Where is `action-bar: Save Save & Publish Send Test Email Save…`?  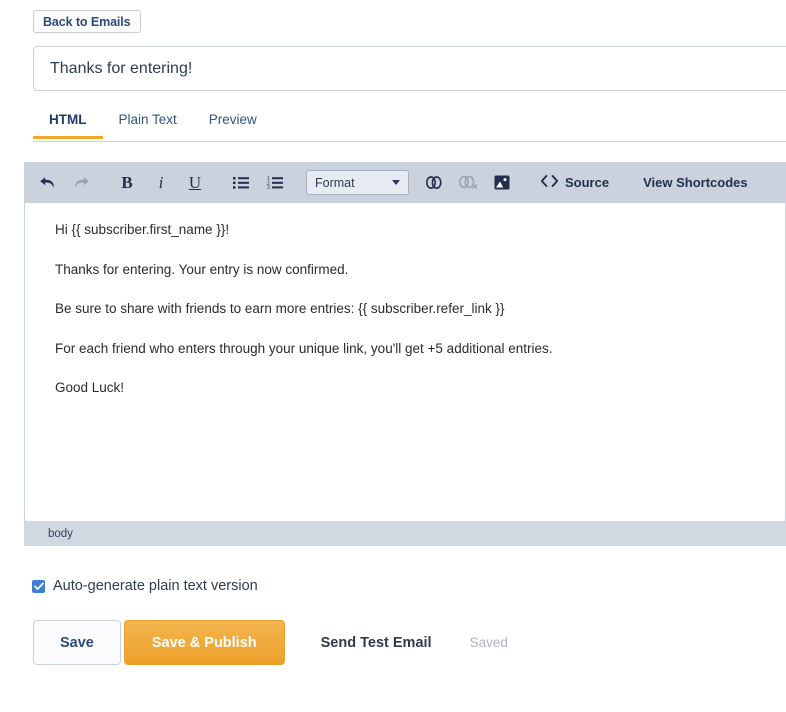 action-bar: Save Save & Publish Send Test Email Save… is located at coordinates (270, 642).